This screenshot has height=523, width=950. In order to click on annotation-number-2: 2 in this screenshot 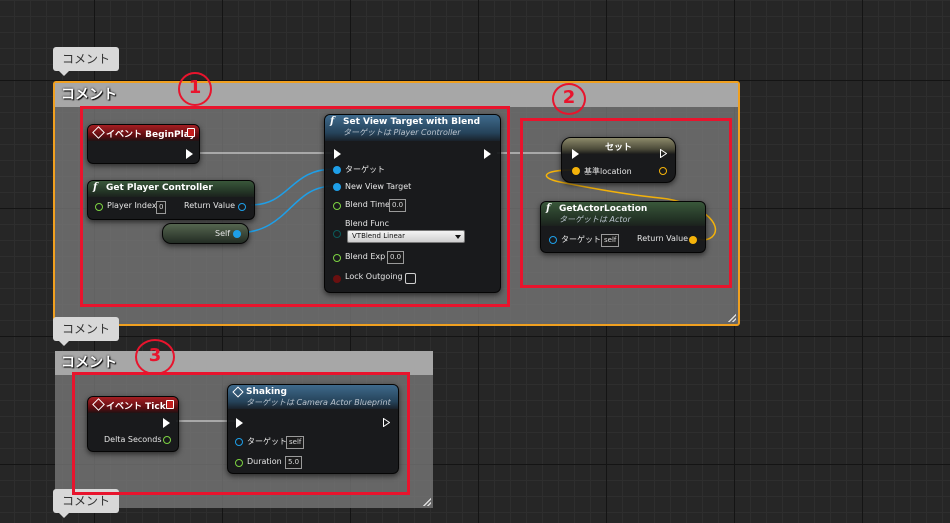, I will do `click(569, 99)`.